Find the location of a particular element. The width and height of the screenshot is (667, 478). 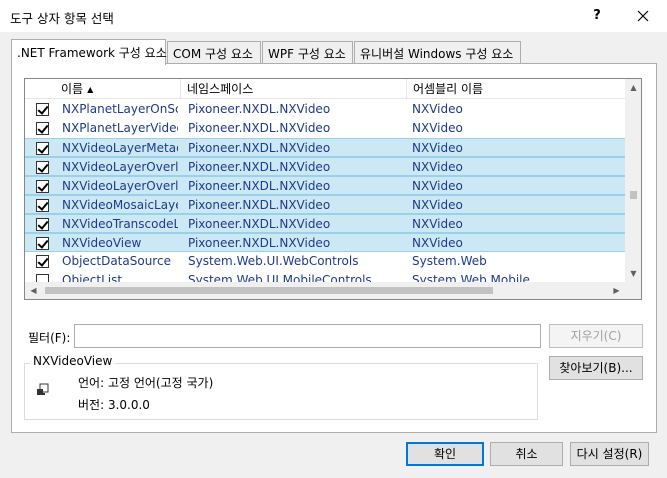

language-info: 언어: 고정 언어(고정 국가) is located at coordinates (146, 383).